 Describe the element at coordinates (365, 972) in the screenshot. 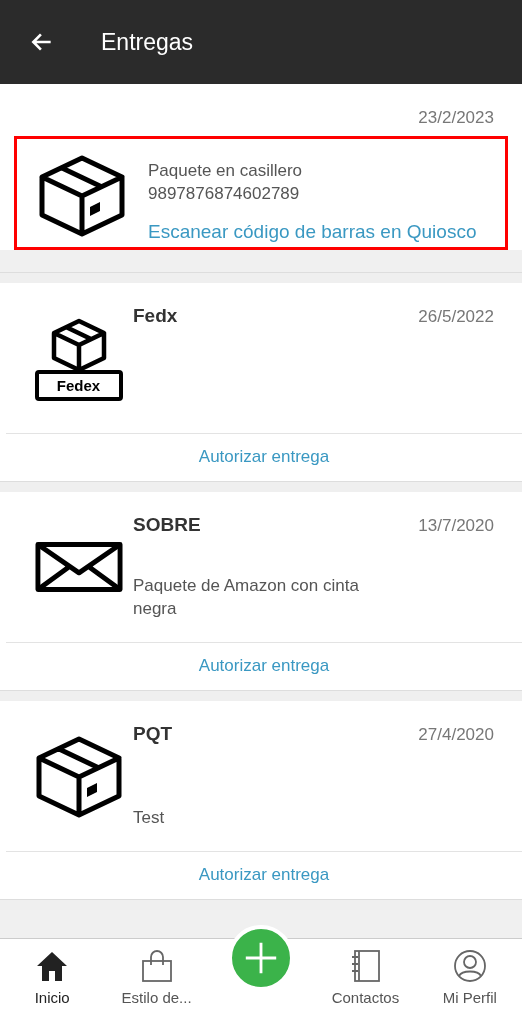

I see `nav-tab: Contactos` at that location.